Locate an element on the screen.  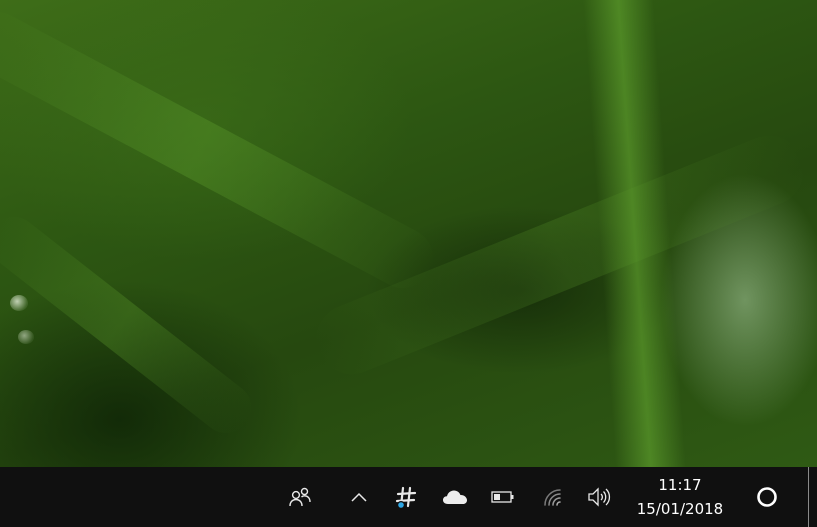
show-hidden-icons-button is located at coordinates (359, 497).